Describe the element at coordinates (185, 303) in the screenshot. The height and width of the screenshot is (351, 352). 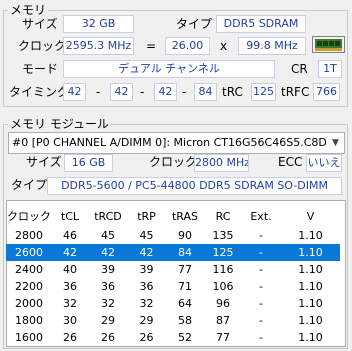
I see `table-cell: 64` at that location.